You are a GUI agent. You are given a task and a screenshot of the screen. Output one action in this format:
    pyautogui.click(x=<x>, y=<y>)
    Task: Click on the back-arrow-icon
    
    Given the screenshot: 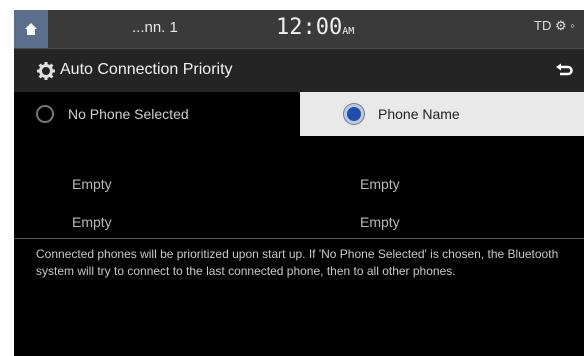 What is the action you would take?
    pyautogui.click(x=564, y=69)
    